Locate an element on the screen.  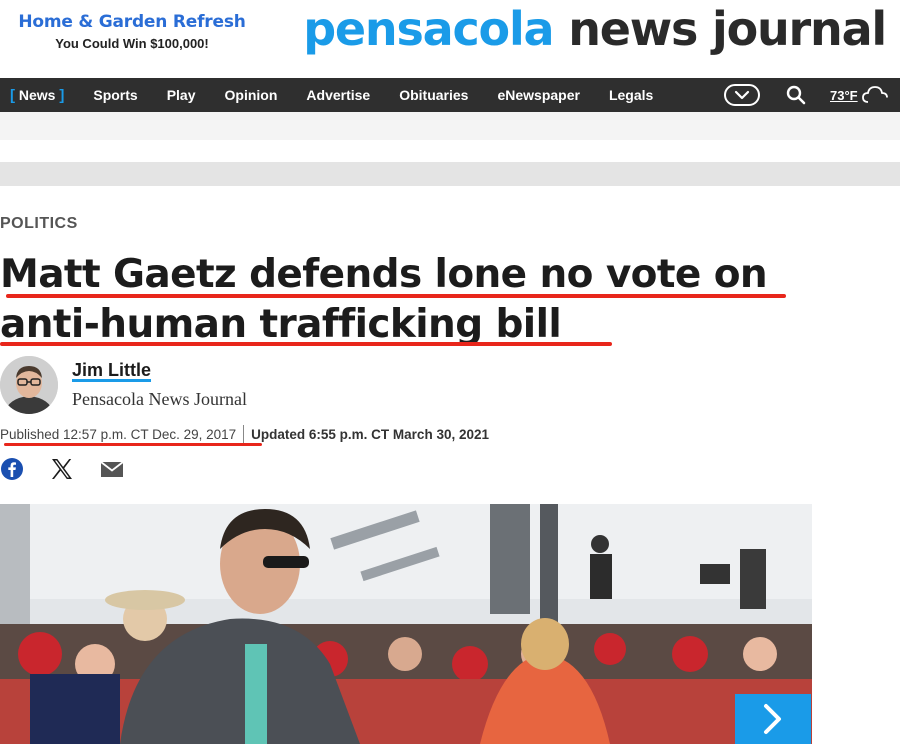
author-organization: Pensacola News Journal is located at coordinates (159, 399).